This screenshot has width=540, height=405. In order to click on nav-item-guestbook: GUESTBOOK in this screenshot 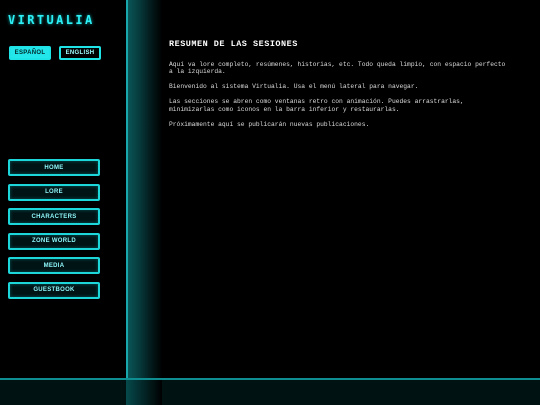, I will do `click(54, 290)`.